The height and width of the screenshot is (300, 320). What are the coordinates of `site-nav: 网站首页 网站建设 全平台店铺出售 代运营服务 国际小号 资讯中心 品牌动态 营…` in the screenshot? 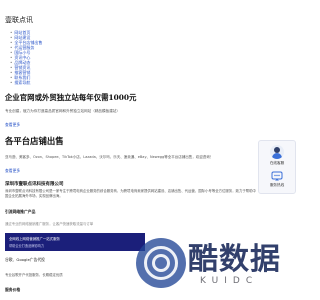 It's located at (26, 57).